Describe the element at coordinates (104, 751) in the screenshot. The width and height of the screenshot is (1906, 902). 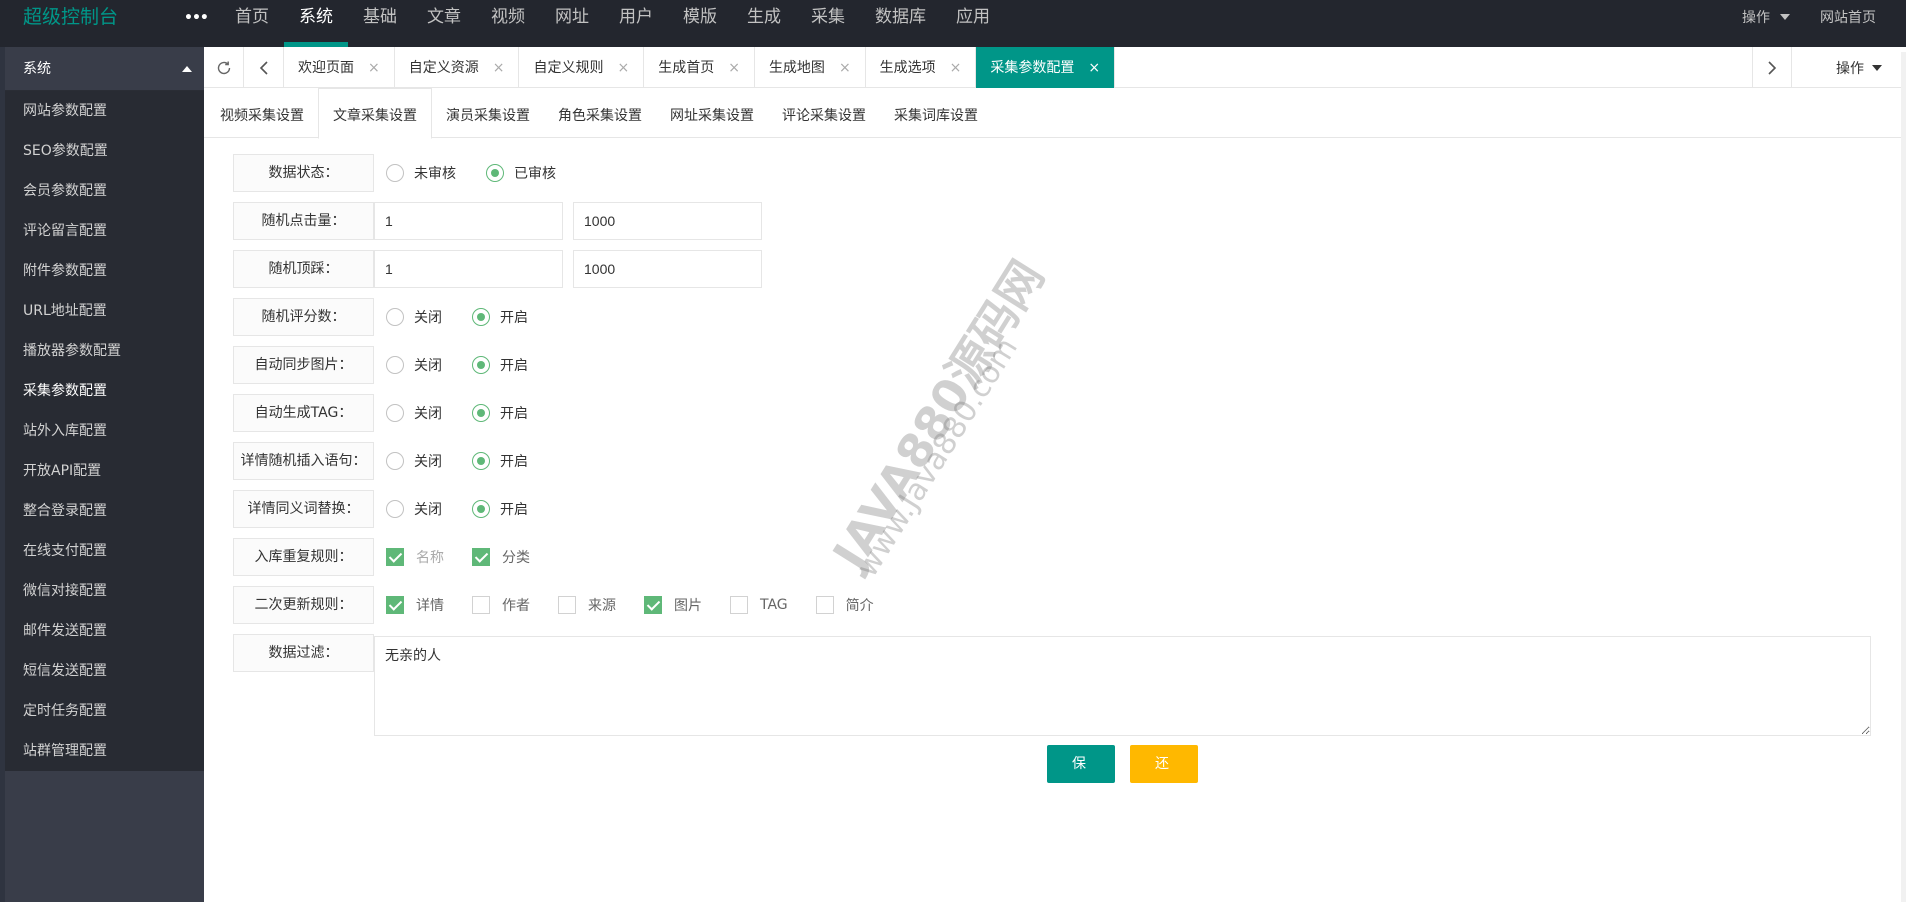
I see `sidebar-item-sites-config: 站群管理配置` at that location.